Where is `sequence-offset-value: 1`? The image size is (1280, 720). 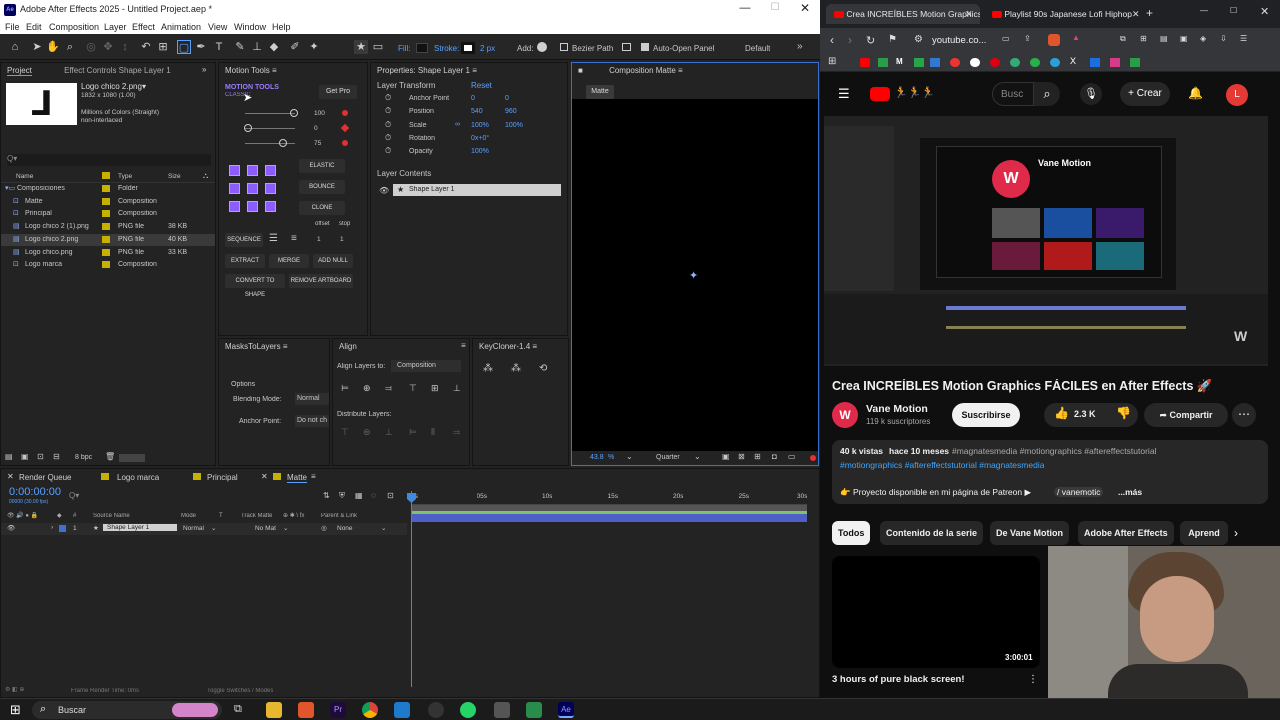
sequence-offset-value: 1 is located at coordinates (319, 239).